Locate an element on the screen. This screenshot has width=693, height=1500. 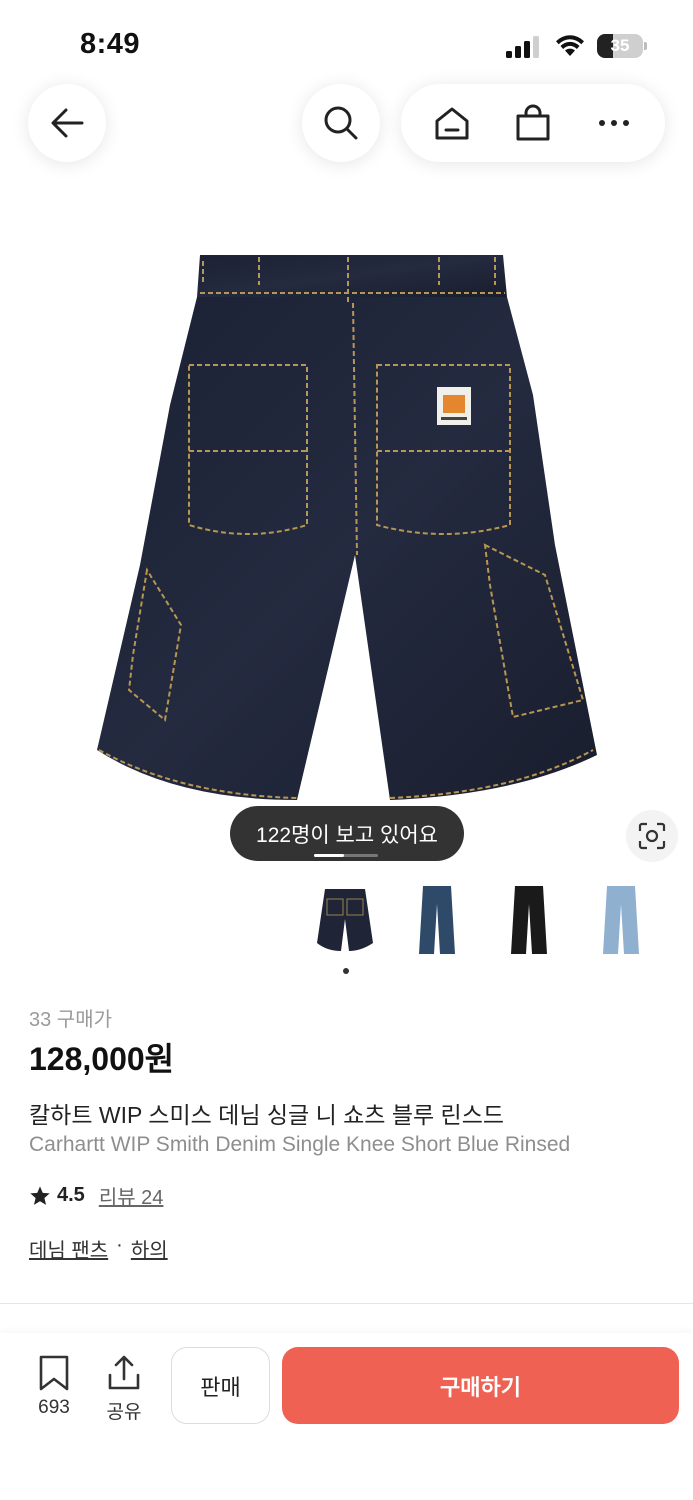
bookmark-icon is located at coordinates (54, 1373).